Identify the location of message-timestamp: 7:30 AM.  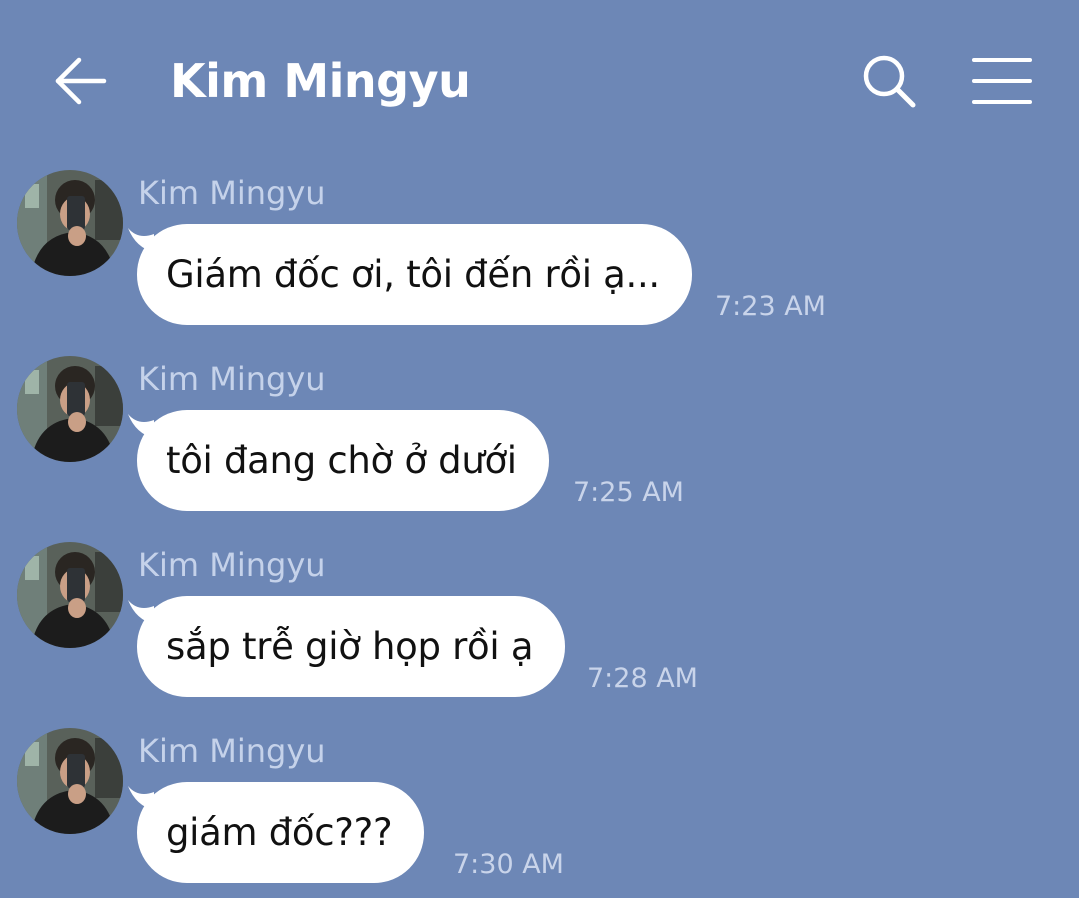
(508, 864).